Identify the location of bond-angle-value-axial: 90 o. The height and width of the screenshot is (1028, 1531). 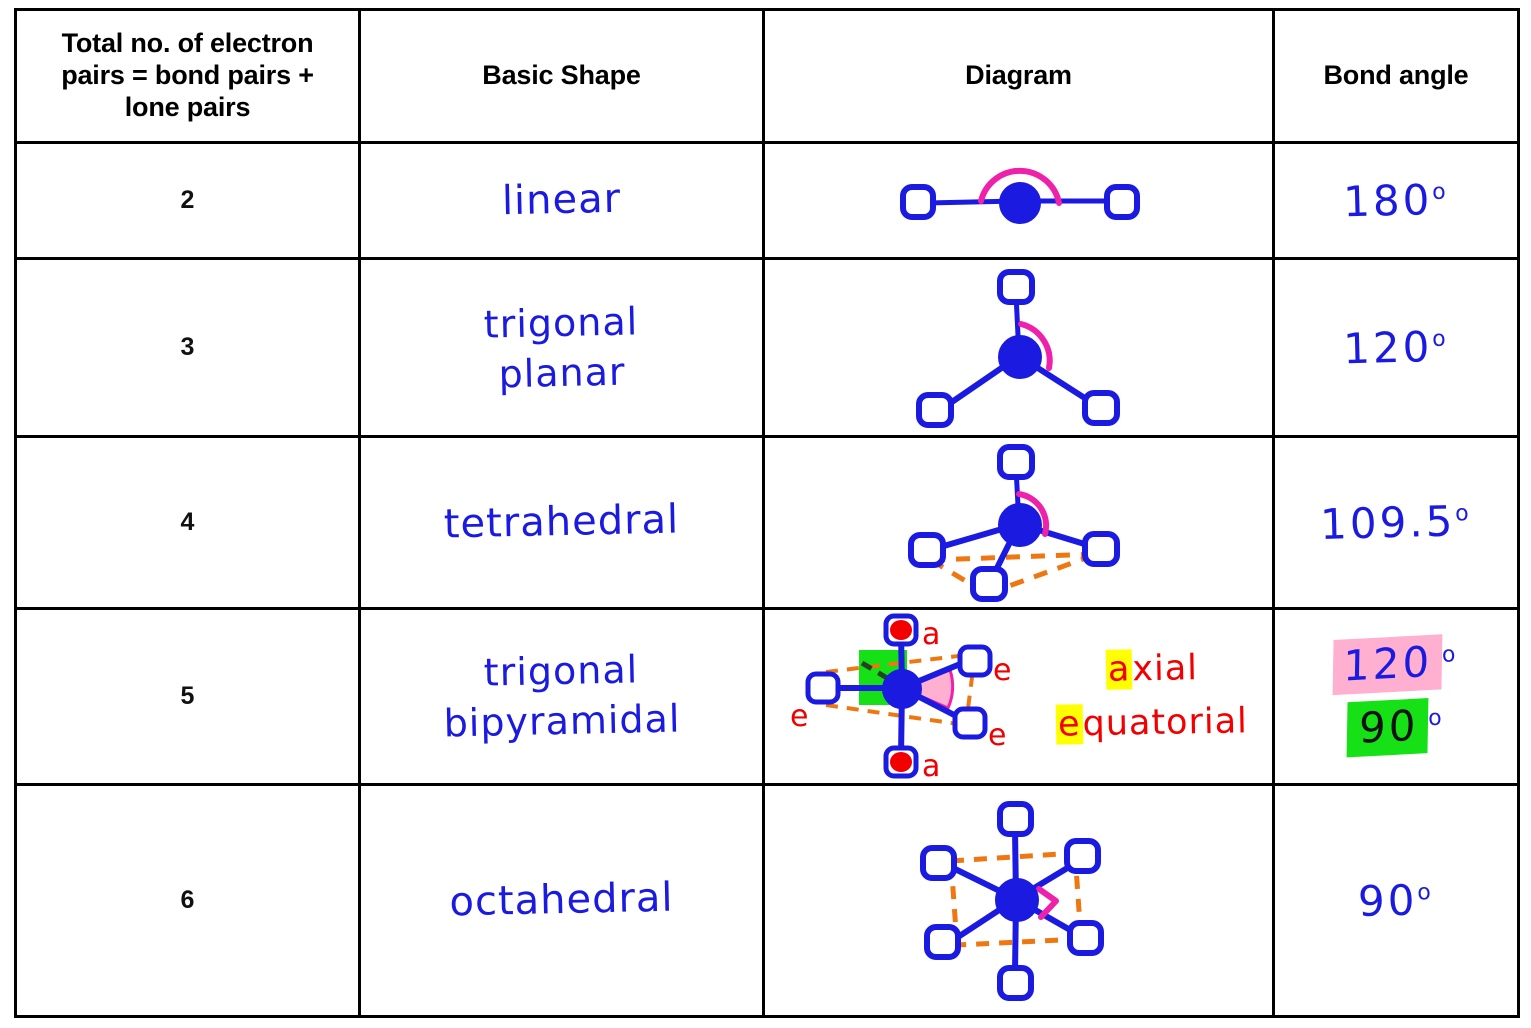
(1396, 728).